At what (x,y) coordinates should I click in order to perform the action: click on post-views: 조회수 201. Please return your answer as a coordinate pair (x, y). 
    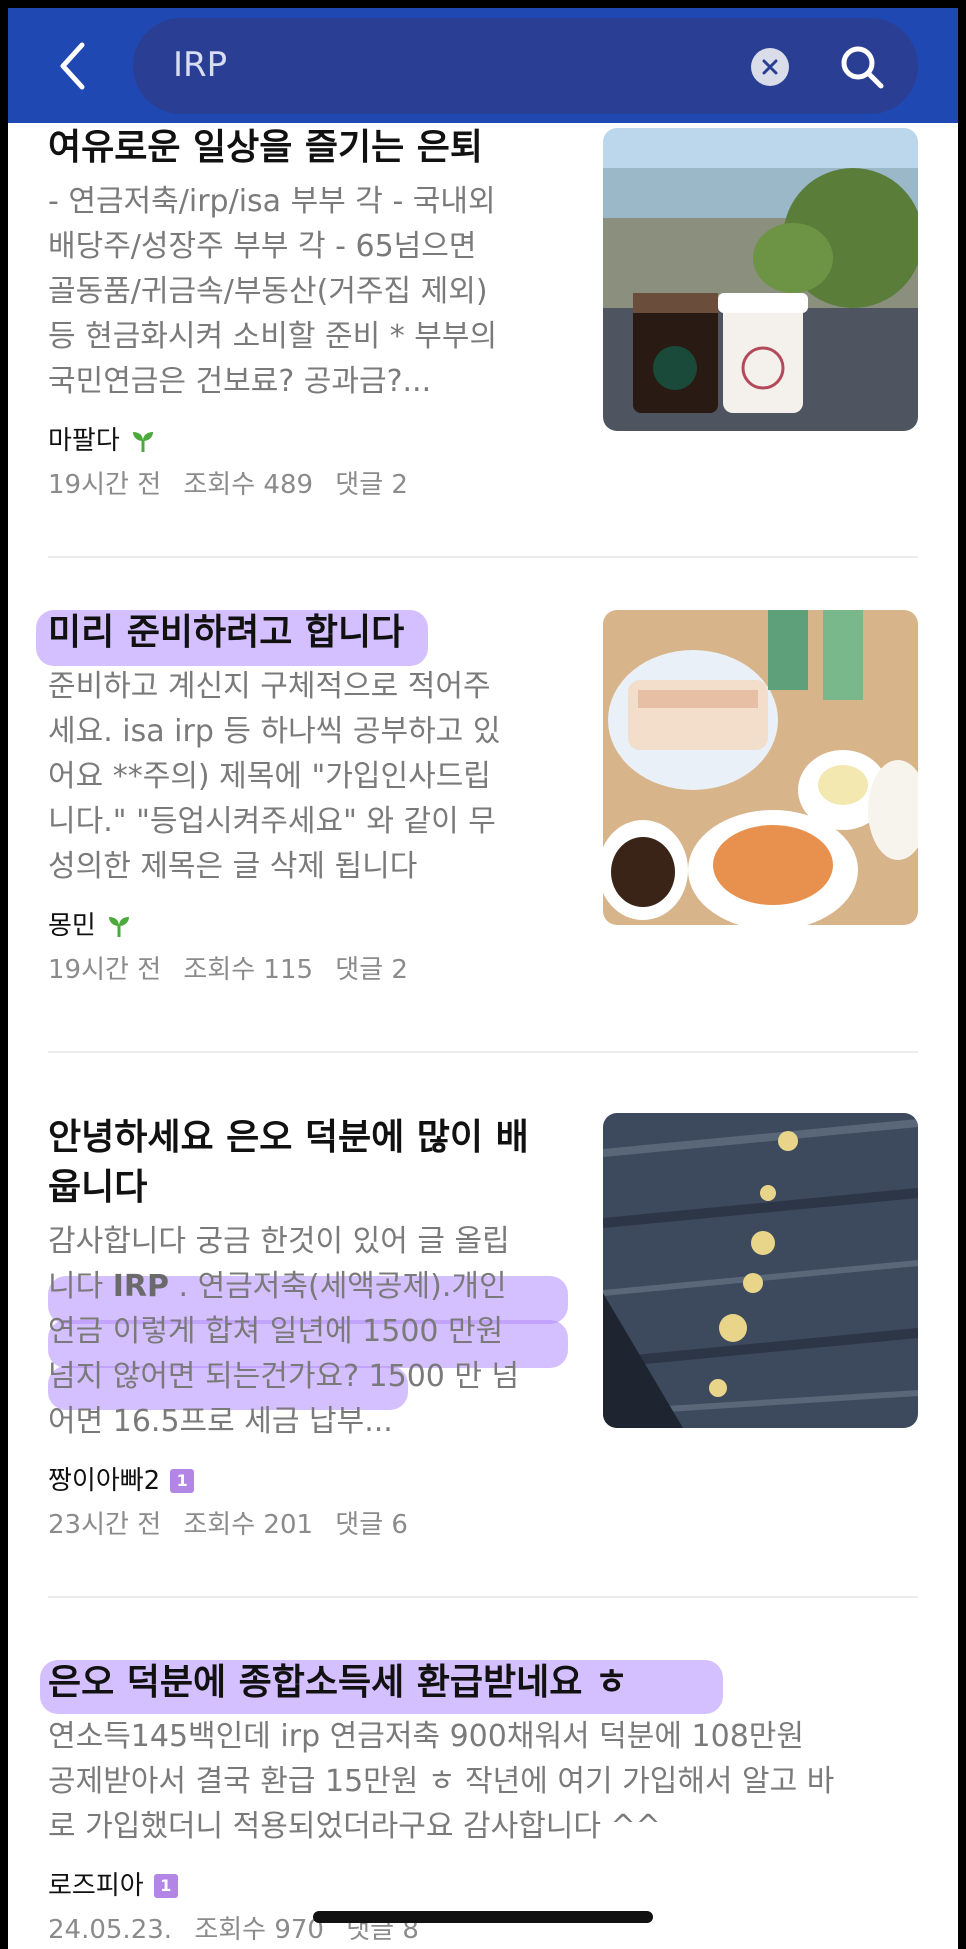
    Looking at the image, I should click on (248, 1525).